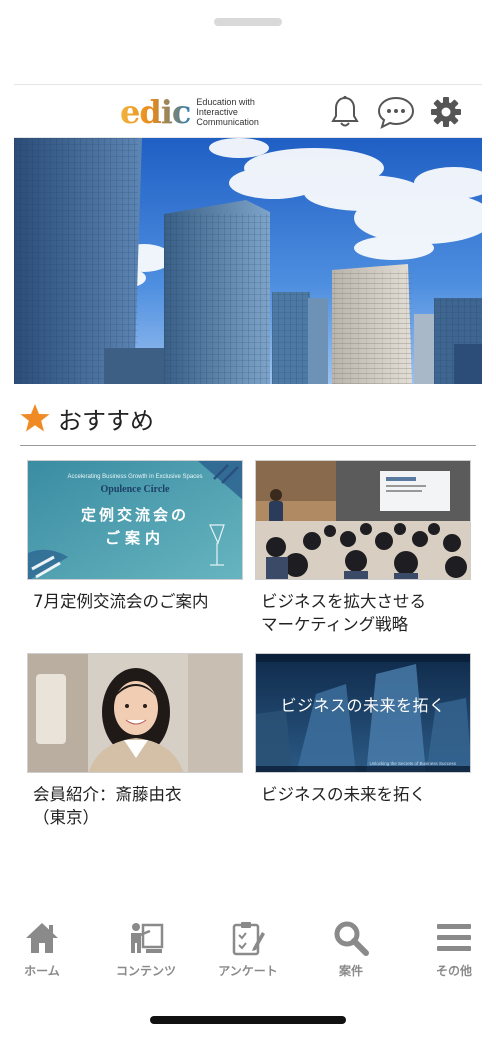 Image resolution: width=496 pixels, height=1040 pixels. What do you see at coordinates (155, 112) in the screenshot?
I see `logo-wordmark: edic` at bounding box center [155, 112].